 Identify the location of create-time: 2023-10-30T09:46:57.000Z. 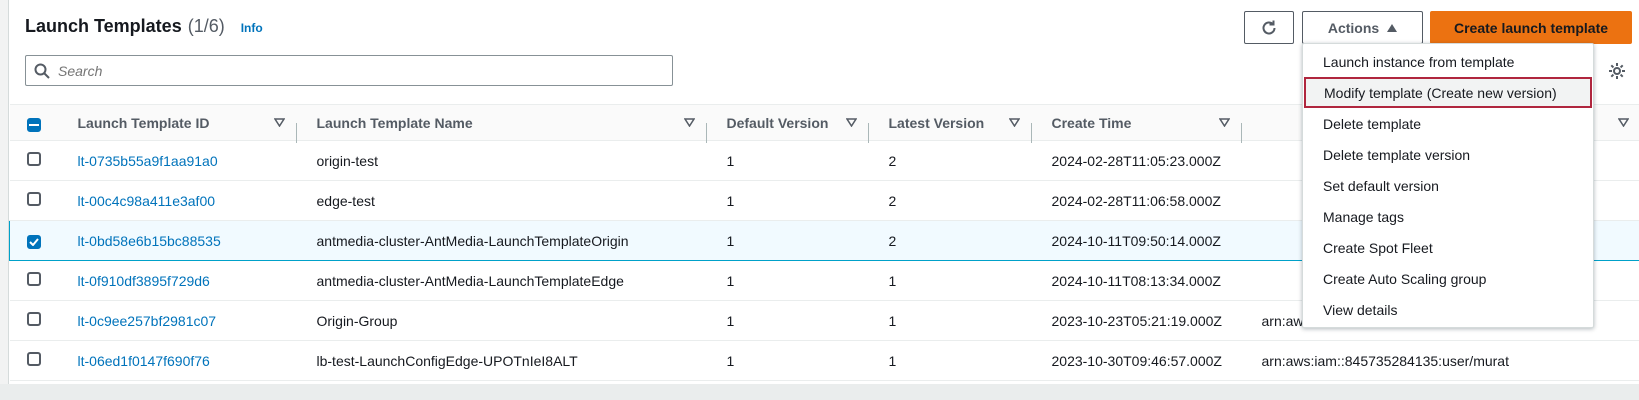
(1136, 360).